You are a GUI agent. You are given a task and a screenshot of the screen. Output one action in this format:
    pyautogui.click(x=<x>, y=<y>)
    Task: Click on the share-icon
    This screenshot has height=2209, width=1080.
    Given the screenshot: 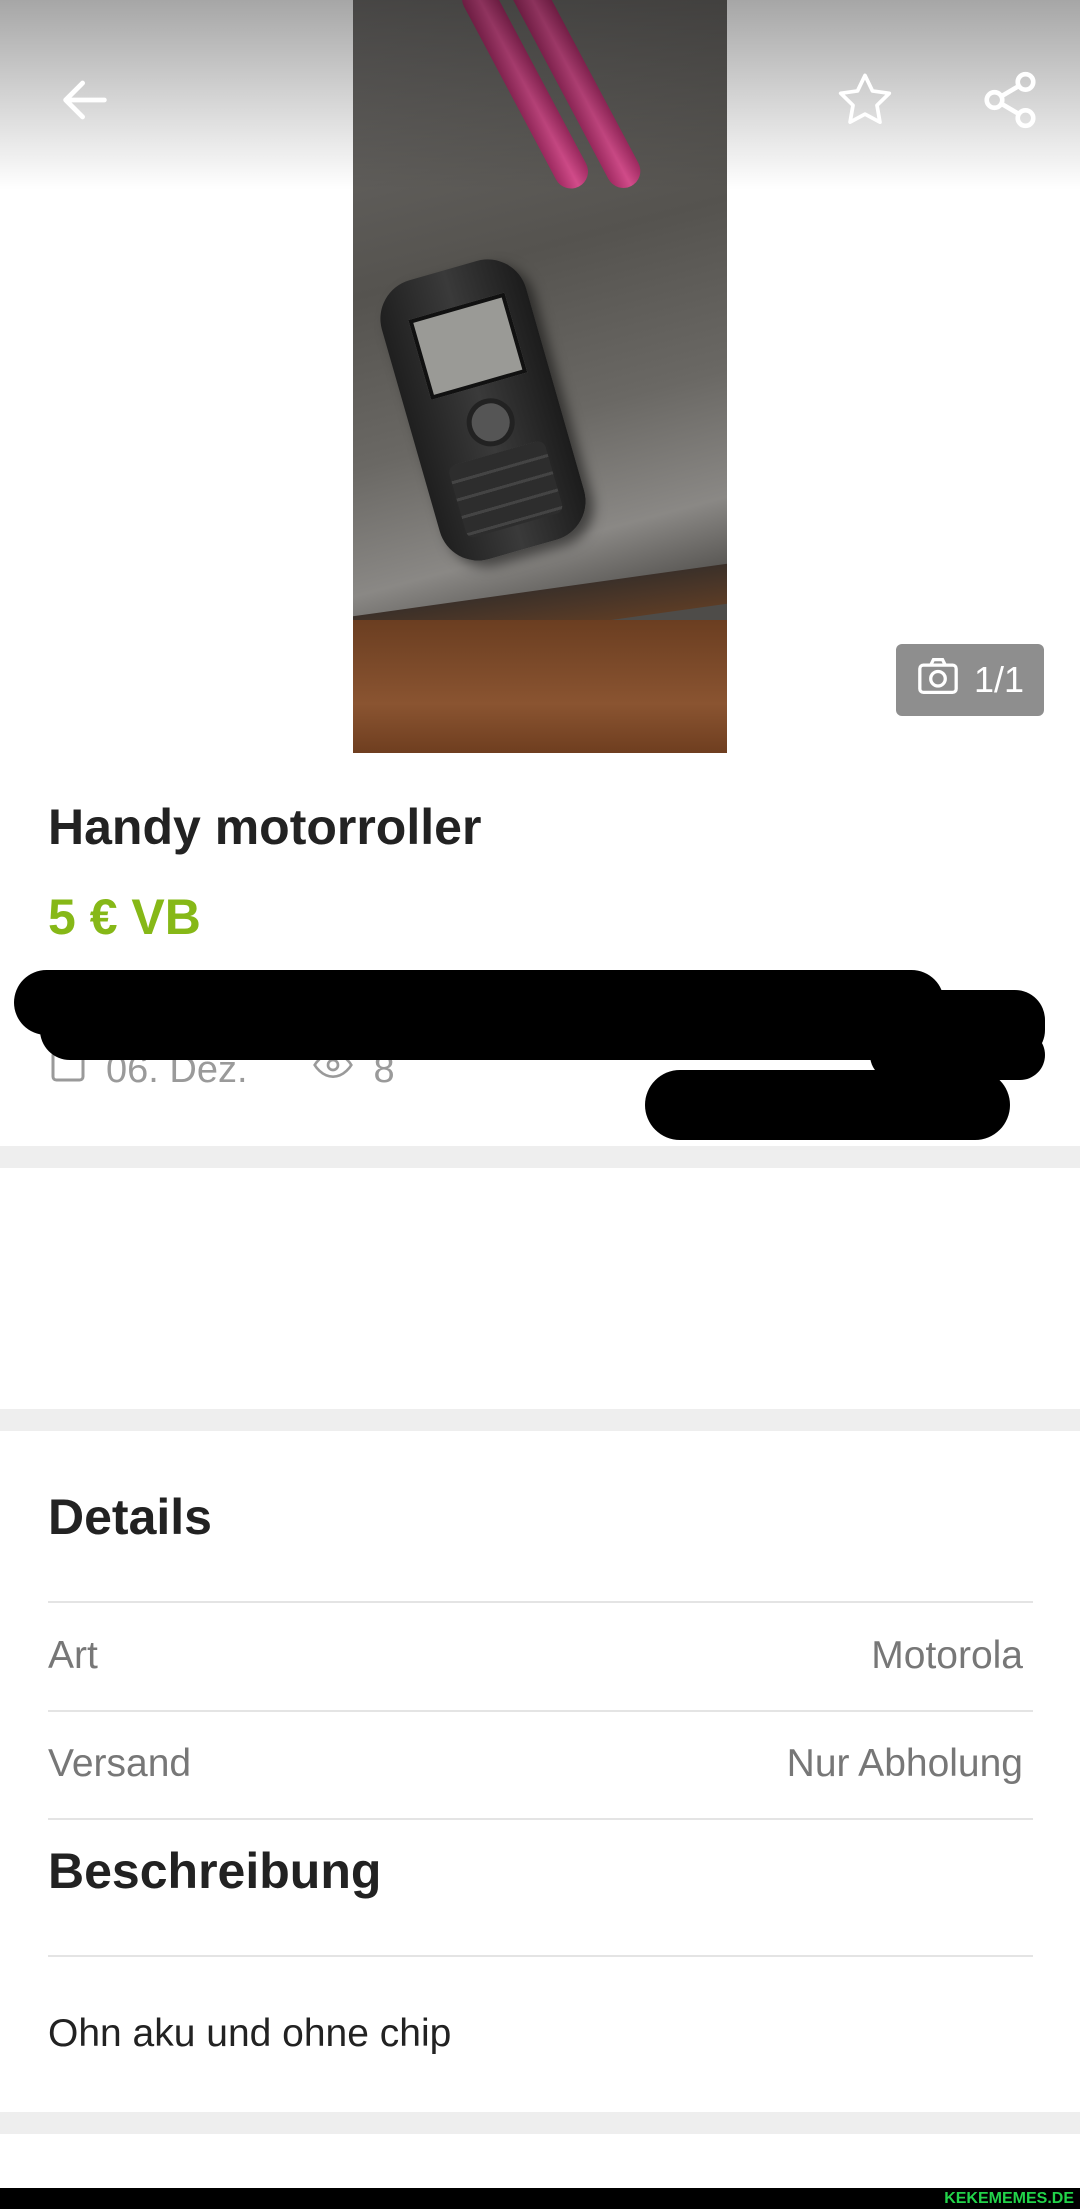 What is the action you would take?
    pyautogui.click(x=1010, y=102)
    